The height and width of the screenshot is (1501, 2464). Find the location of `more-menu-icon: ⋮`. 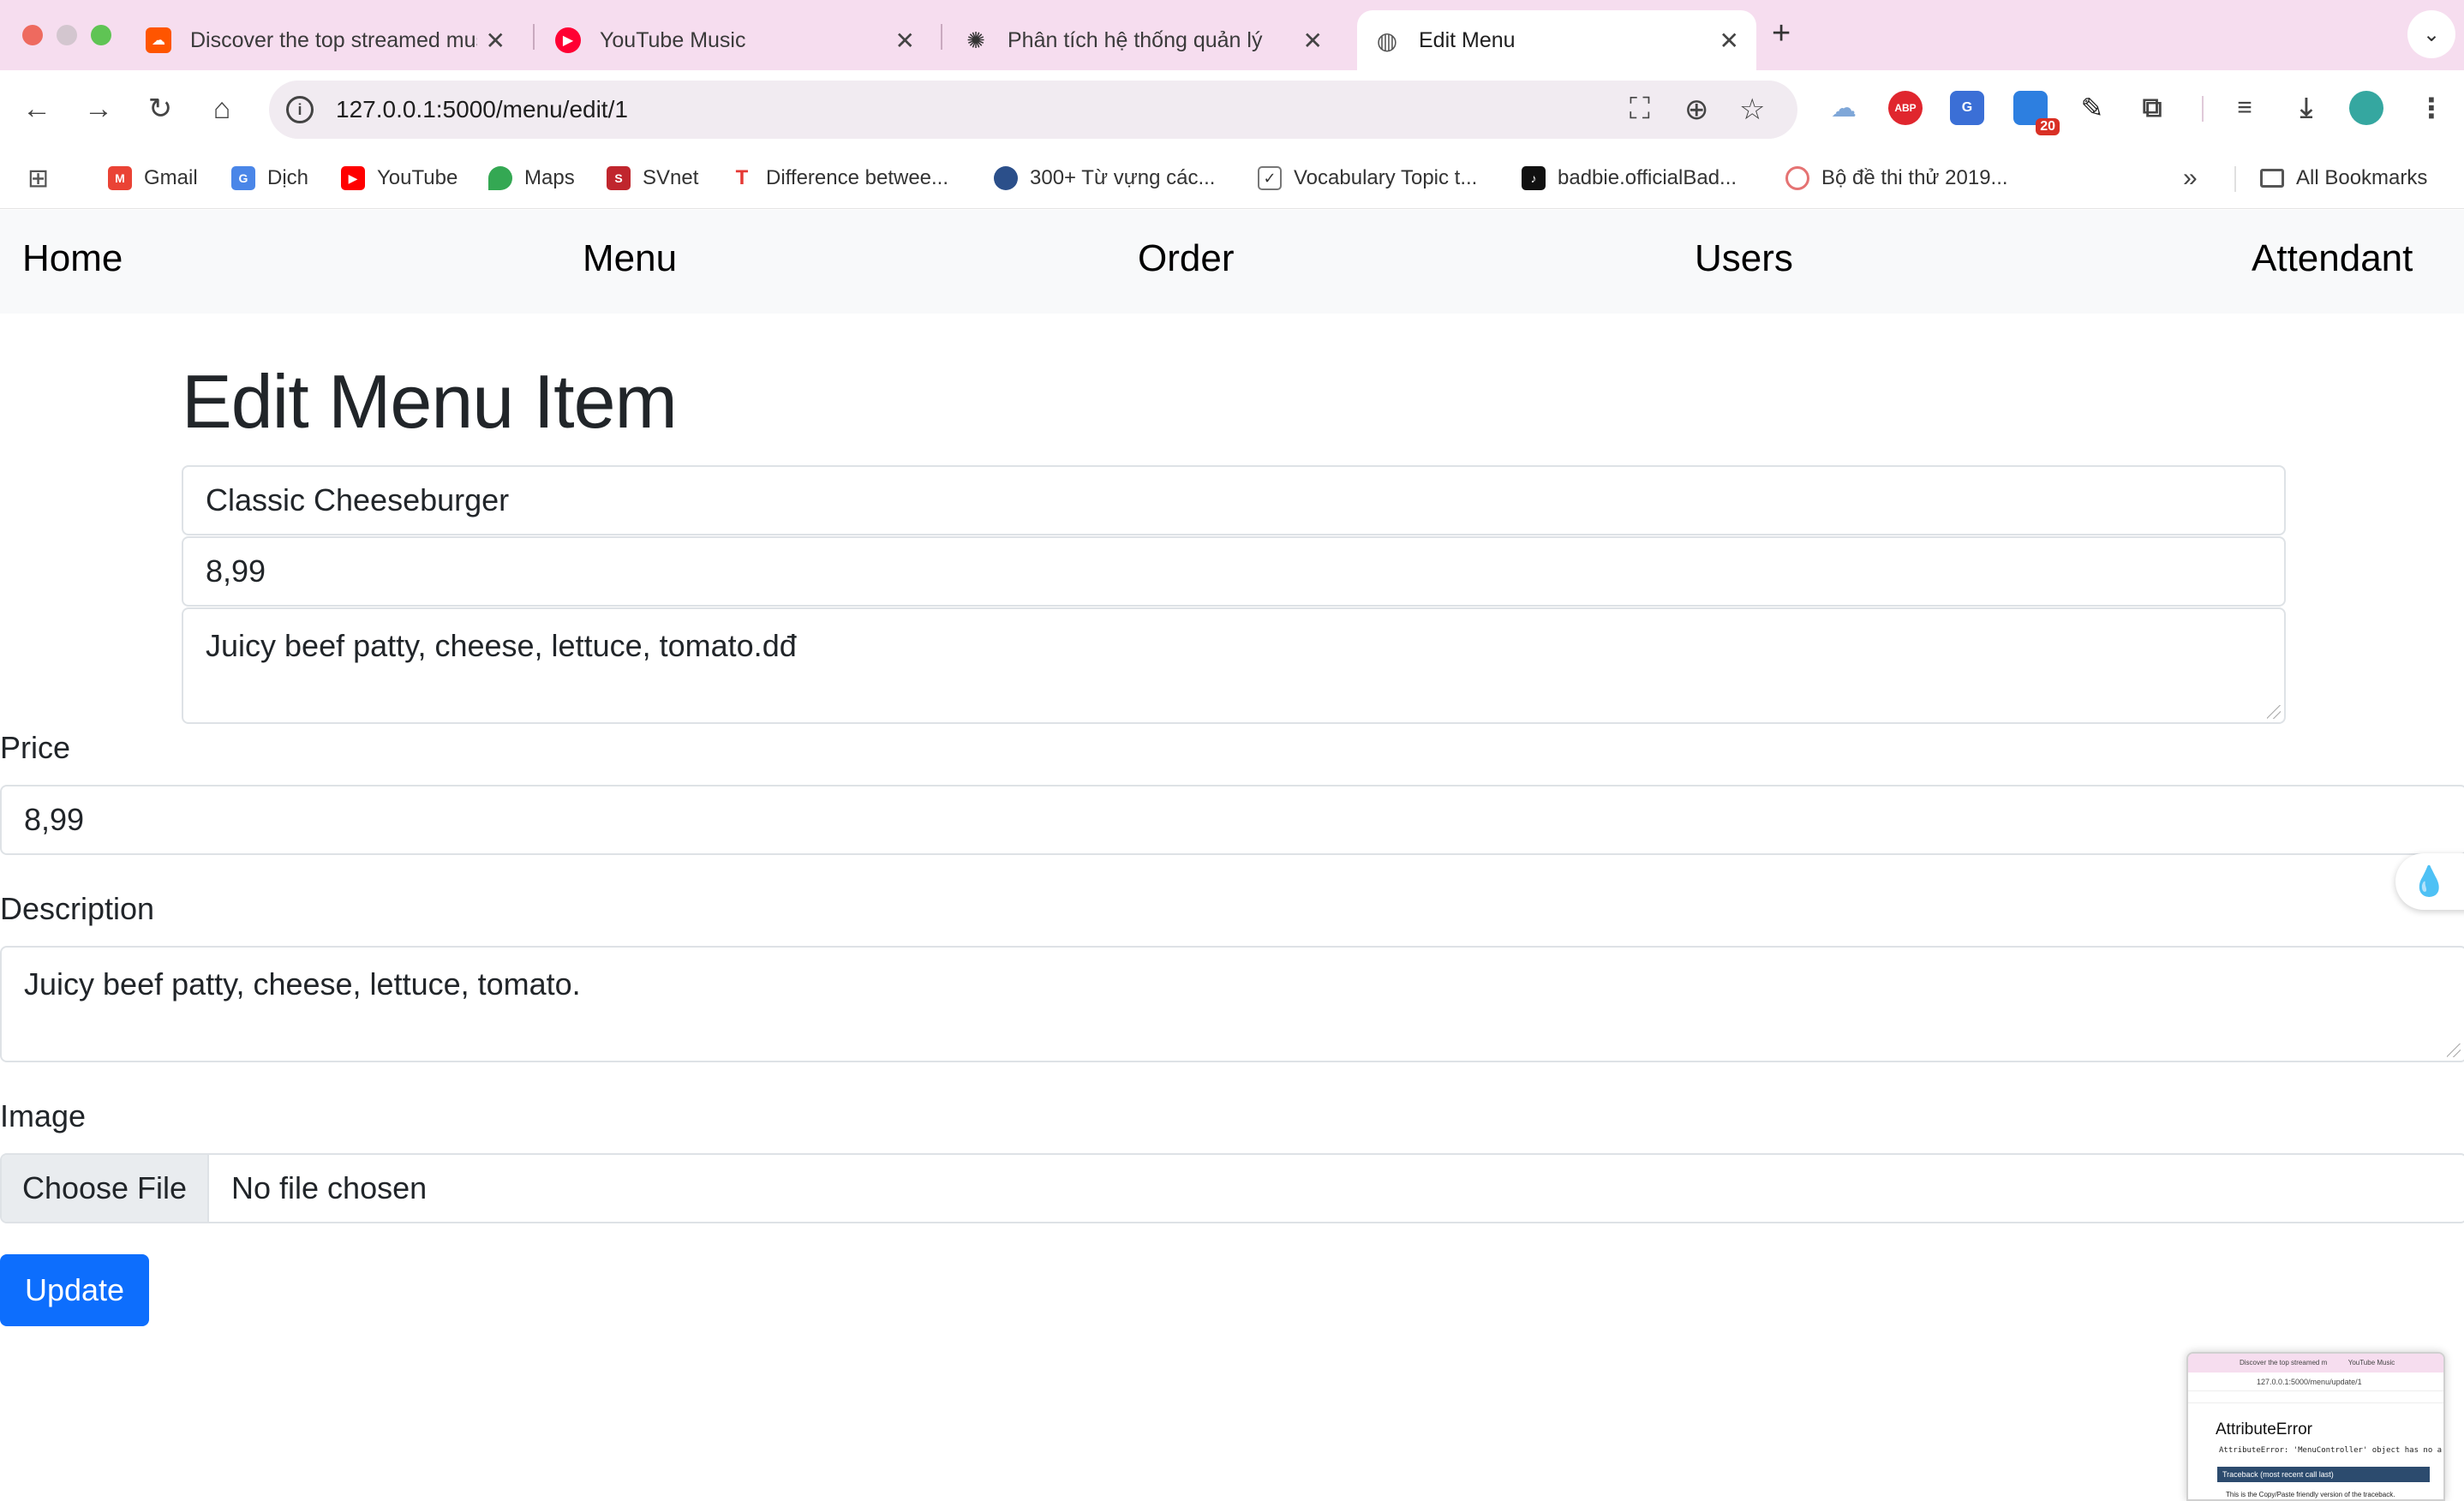

more-menu-icon: ⋮ is located at coordinates (2431, 108).